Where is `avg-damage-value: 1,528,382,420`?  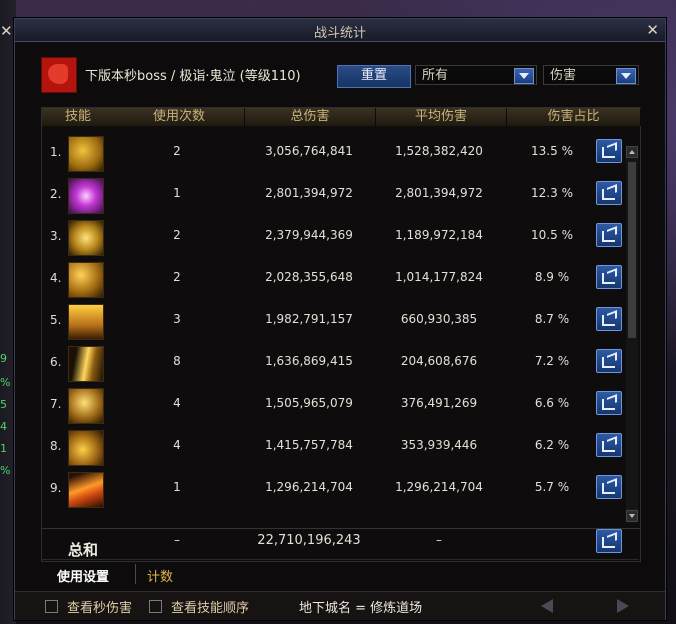 avg-damage-value: 1,528,382,420 is located at coordinates (439, 151).